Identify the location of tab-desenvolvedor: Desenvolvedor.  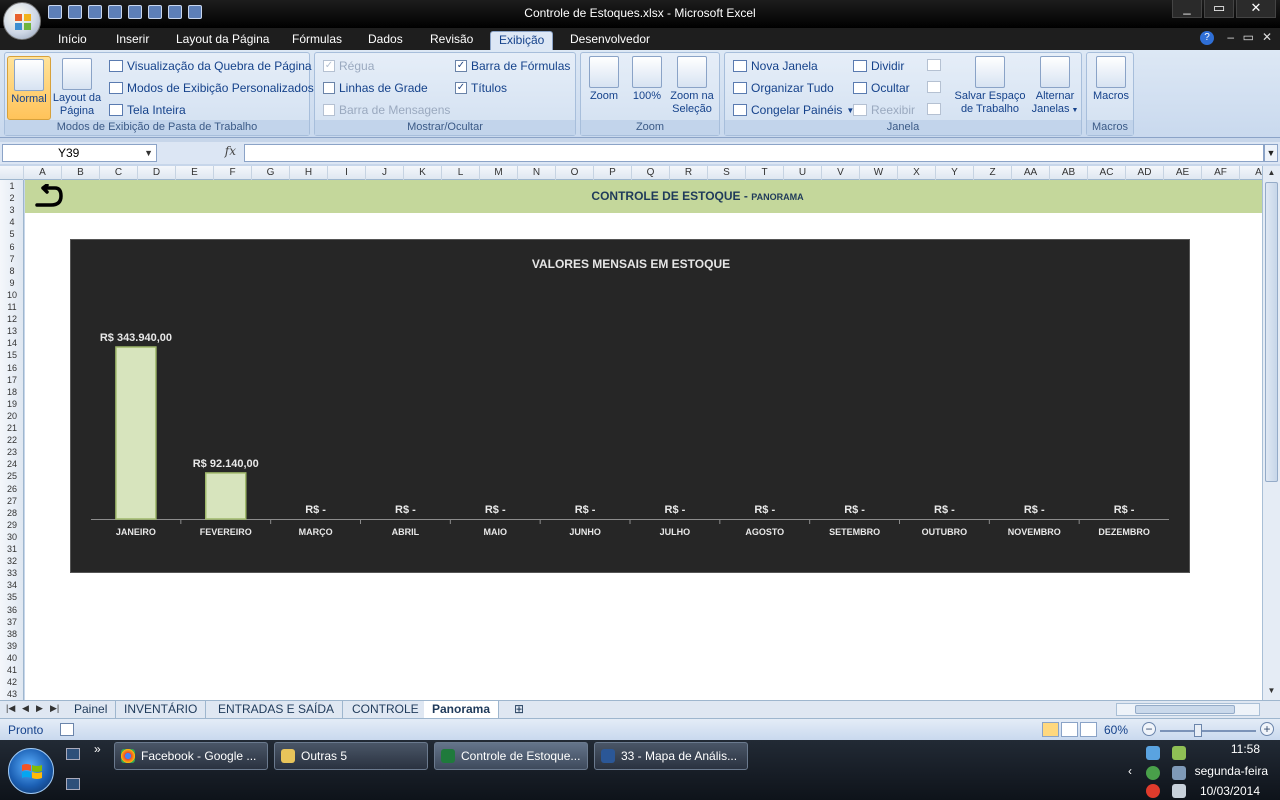
(610, 40).